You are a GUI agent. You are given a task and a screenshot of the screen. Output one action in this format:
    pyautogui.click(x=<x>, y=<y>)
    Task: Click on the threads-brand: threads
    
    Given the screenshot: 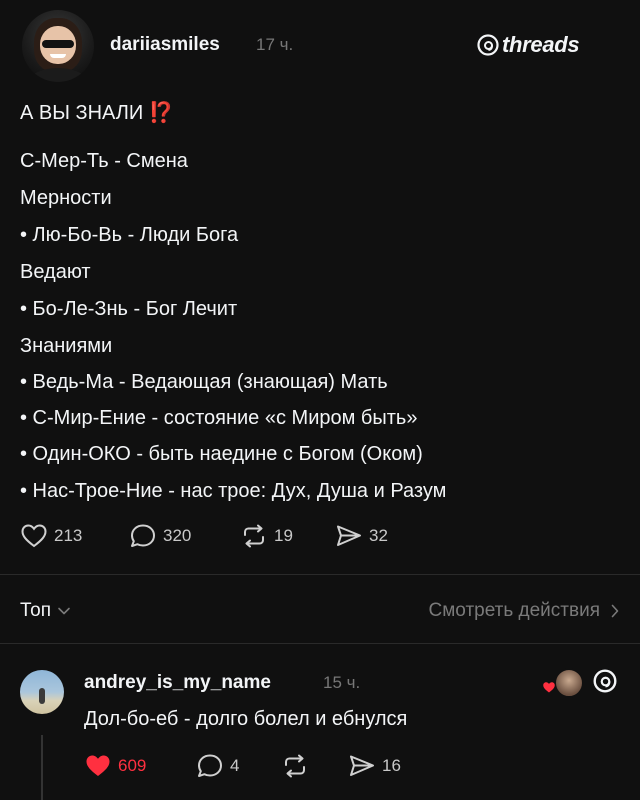 What is the action you would take?
    pyautogui.click(x=528, y=45)
    